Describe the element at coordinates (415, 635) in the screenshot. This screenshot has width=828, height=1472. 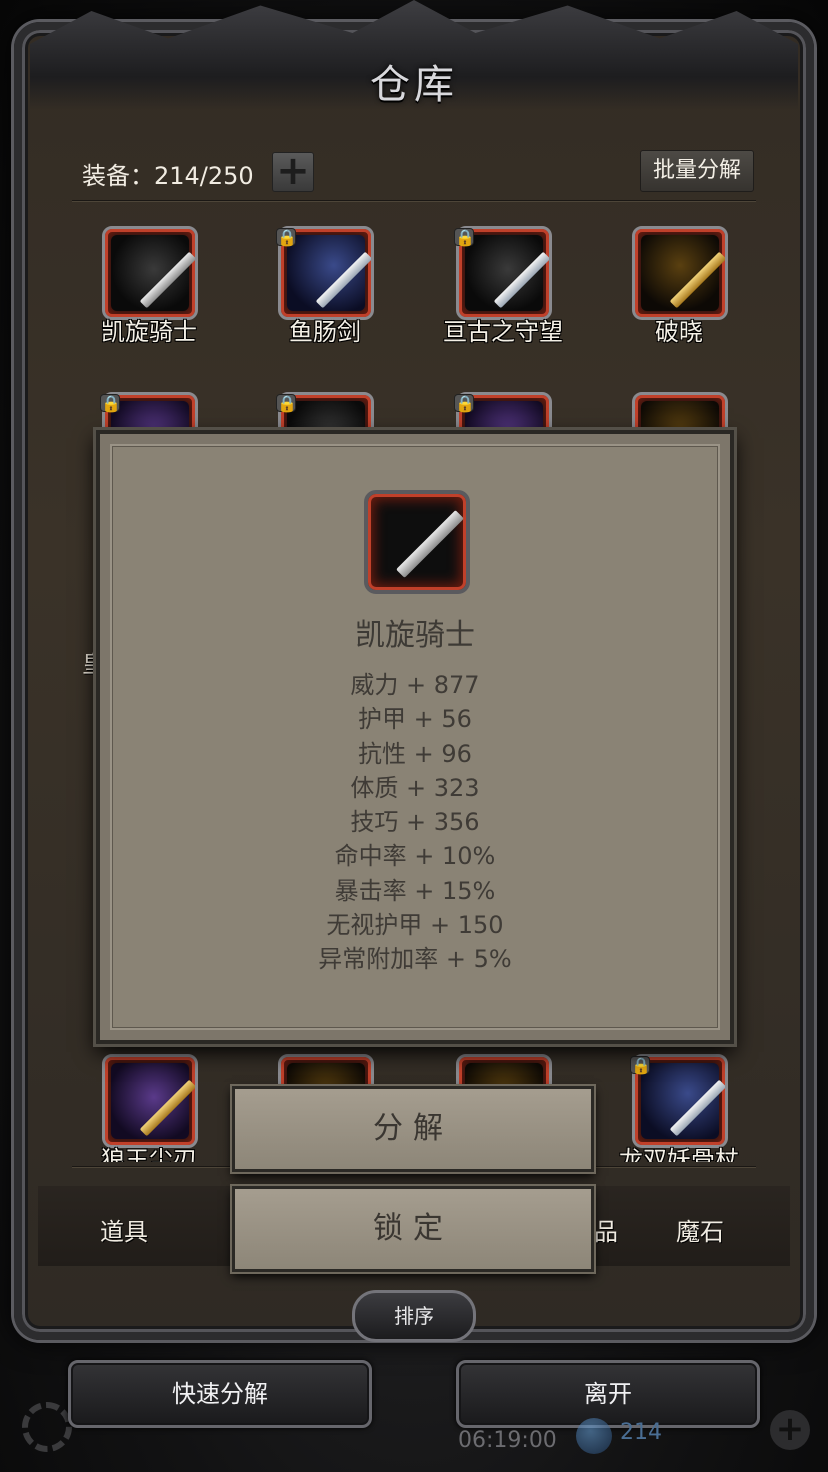
I see `popup-item-name: 凯旋骑士` at that location.